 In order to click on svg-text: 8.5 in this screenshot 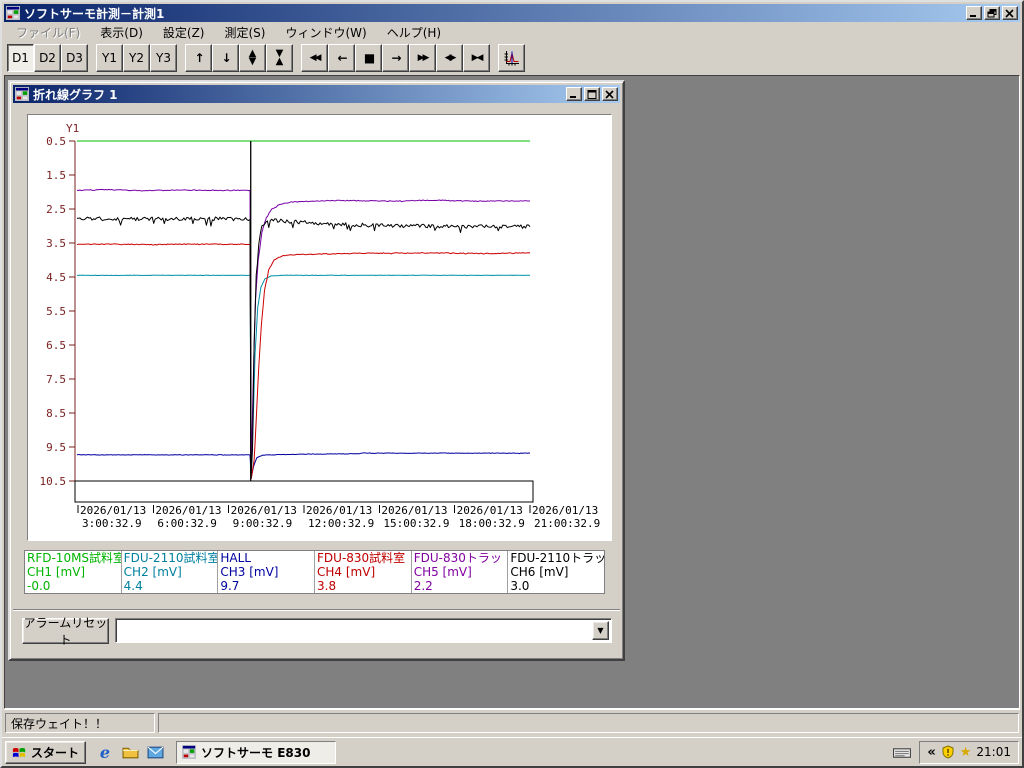, I will do `click(56, 413)`.